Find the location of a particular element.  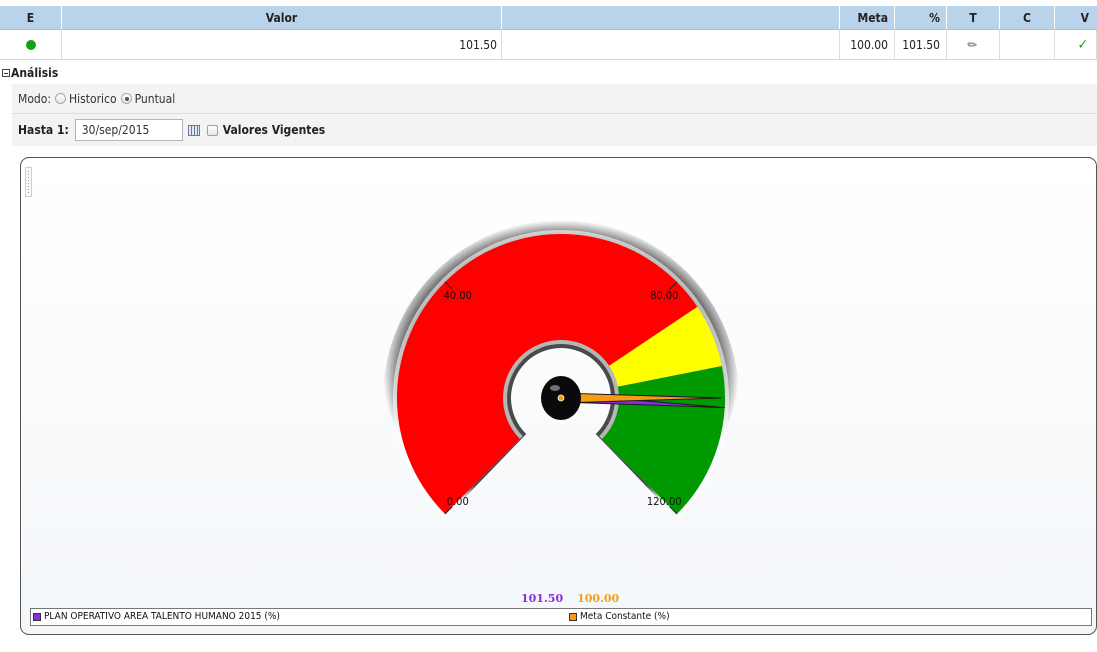

gauge-tick-label-3: 120.00 is located at coordinates (664, 501).